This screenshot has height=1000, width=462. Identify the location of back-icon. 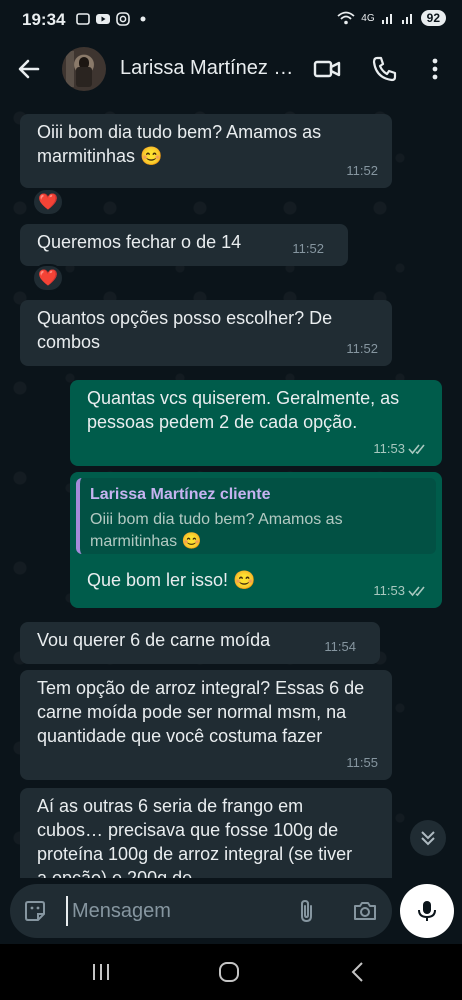
(359, 972).